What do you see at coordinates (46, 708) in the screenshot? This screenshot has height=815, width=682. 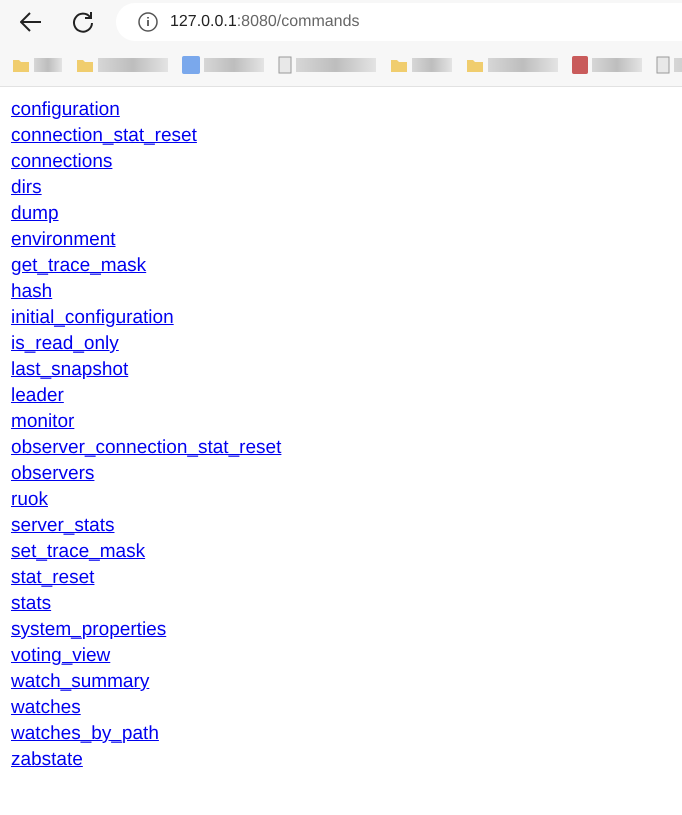 I see `command-link: watches` at bounding box center [46, 708].